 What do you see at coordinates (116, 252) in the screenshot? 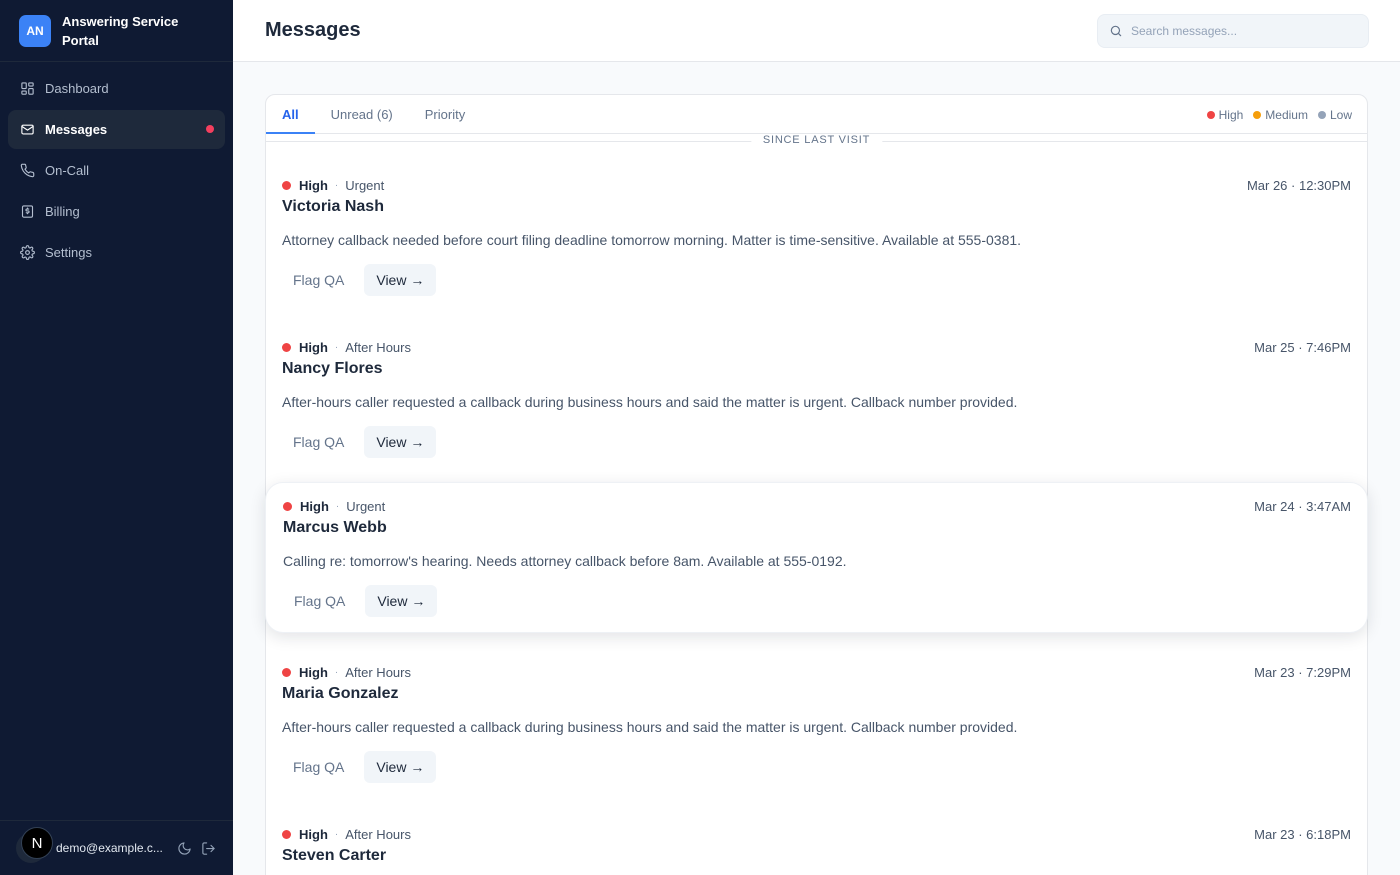
I see `sidebar-item-settings: Settings` at bounding box center [116, 252].